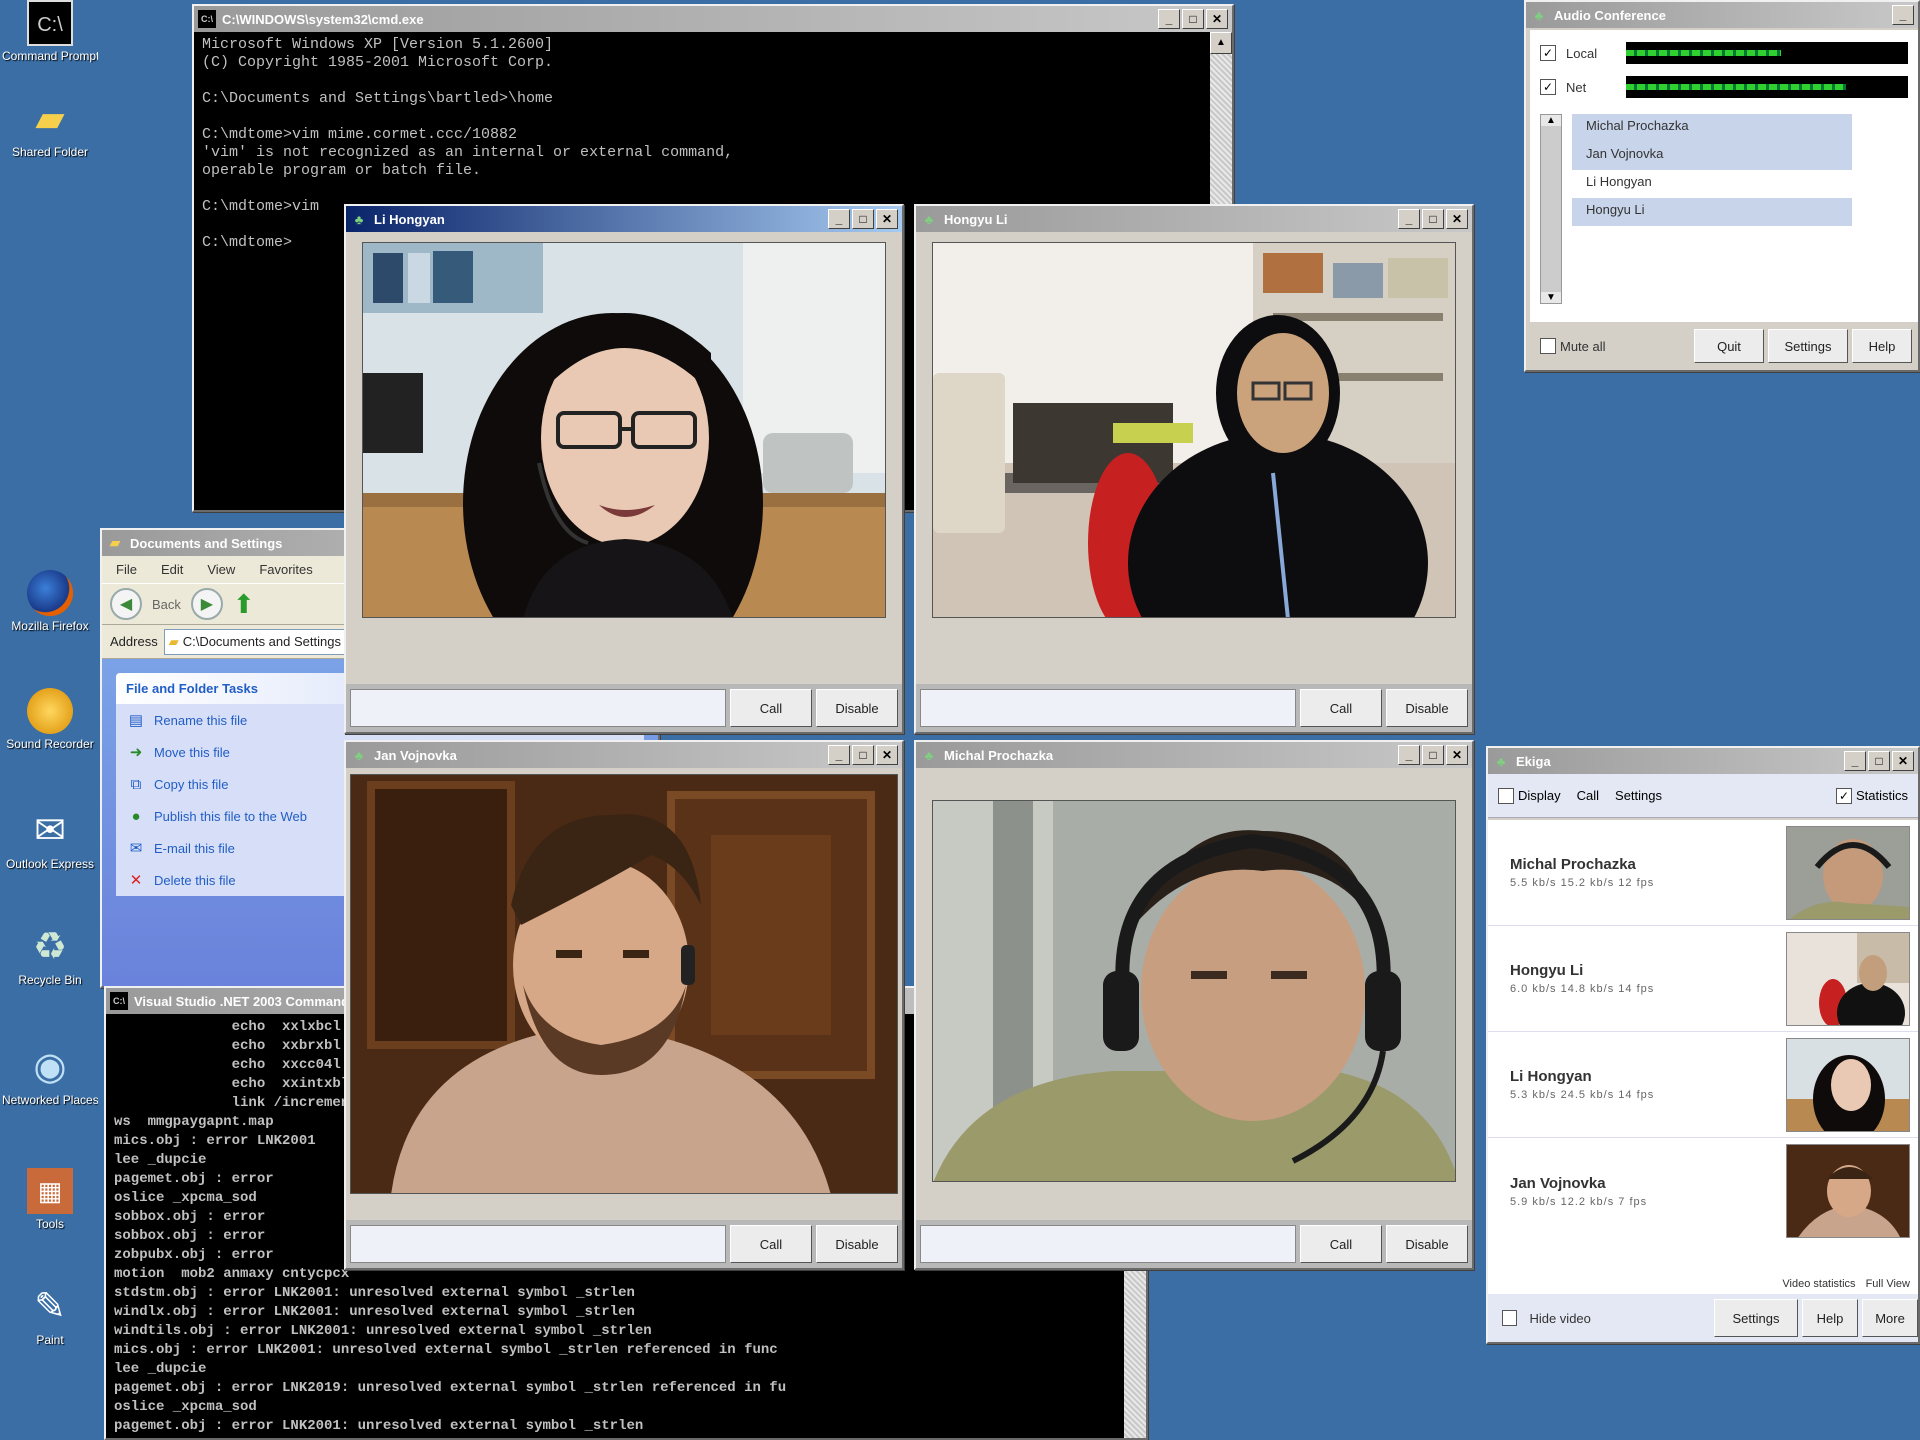 The height and width of the screenshot is (1440, 1920). I want to click on more-button: More, so click(1890, 1318).